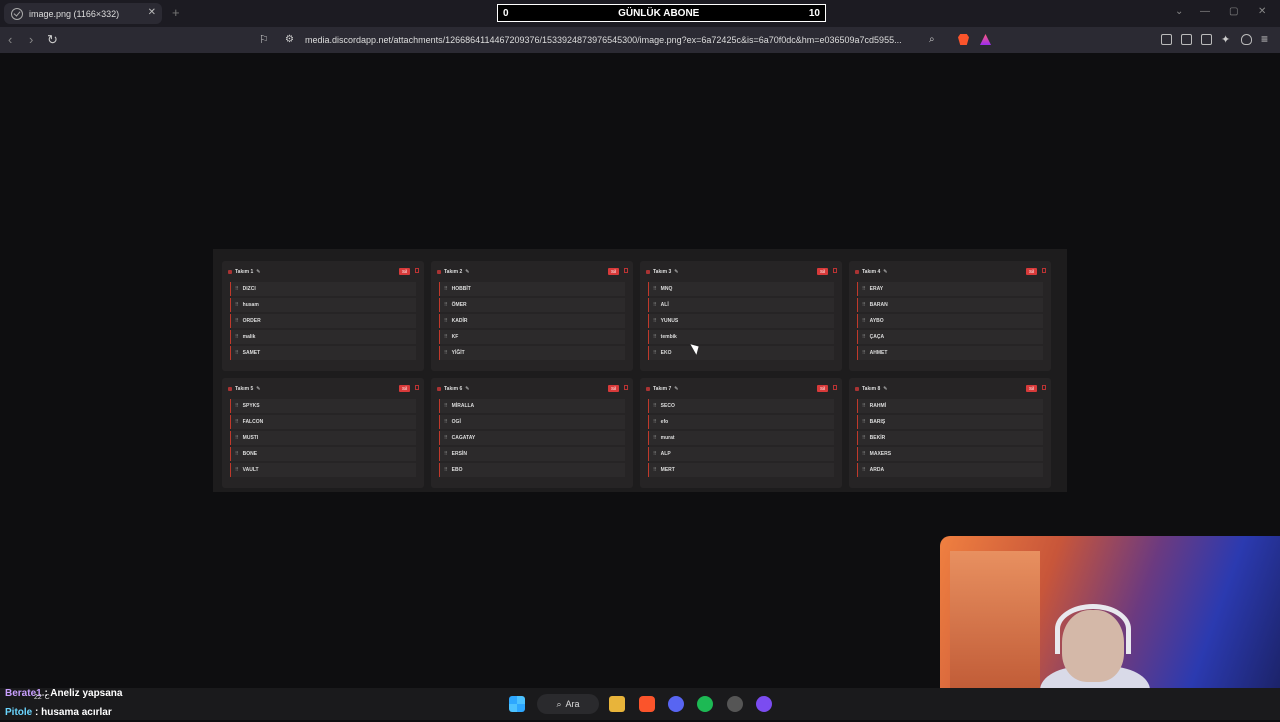 This screenshot has height=722, width=1280. What do you see at coordinates (950, 353) in the screenshot?
I see `member-row: ⠿ AHMET` at bounding box center [950, 353].